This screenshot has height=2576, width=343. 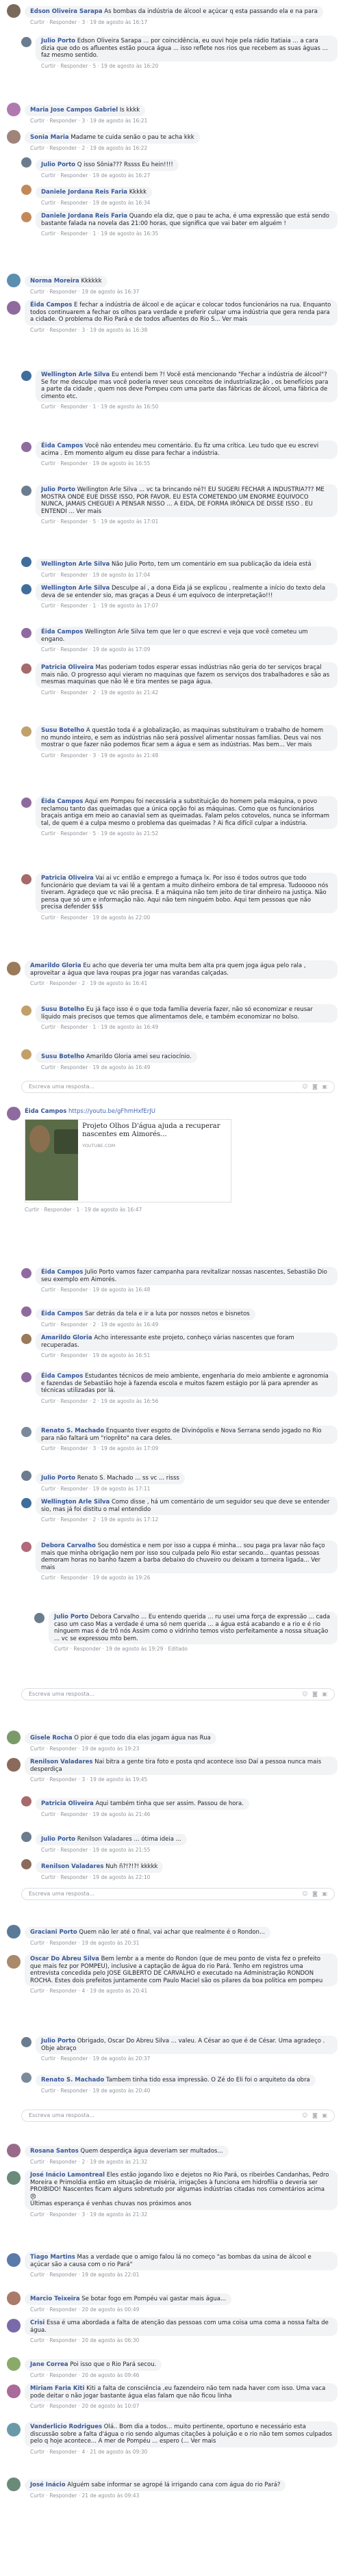 I want to click on commenter-name: Edson Oliveira Sarapa, so click(x=66, y=11).